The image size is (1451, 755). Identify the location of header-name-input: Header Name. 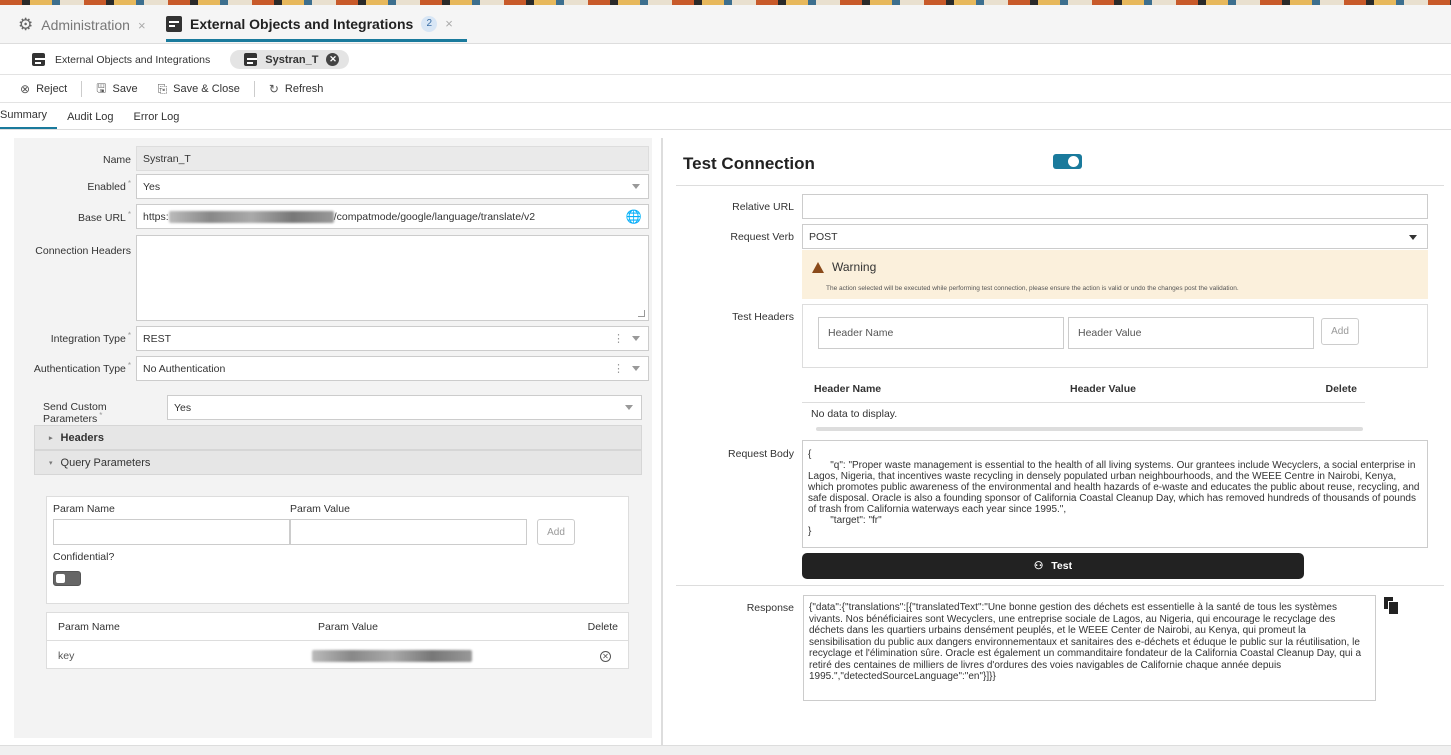
(941, 333).